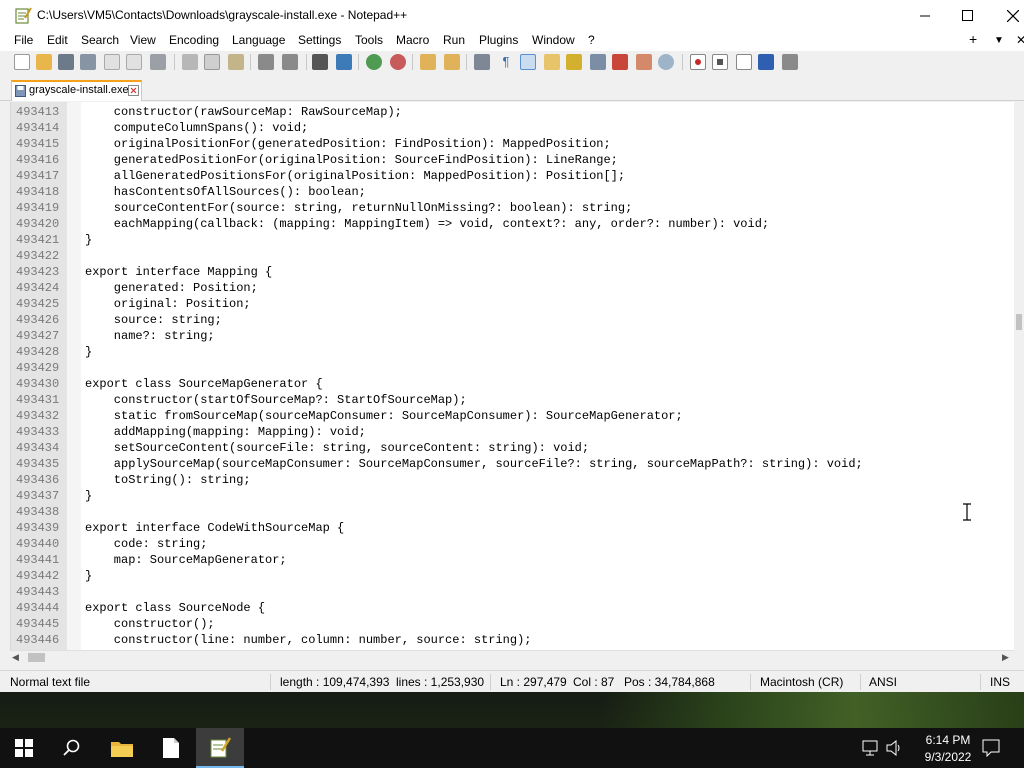 This screenshot has width=1024, height=768. What do you see at coordinates (190, 62) in the screenshot?
I see `cut-icon` at bounding box center [190, 62].